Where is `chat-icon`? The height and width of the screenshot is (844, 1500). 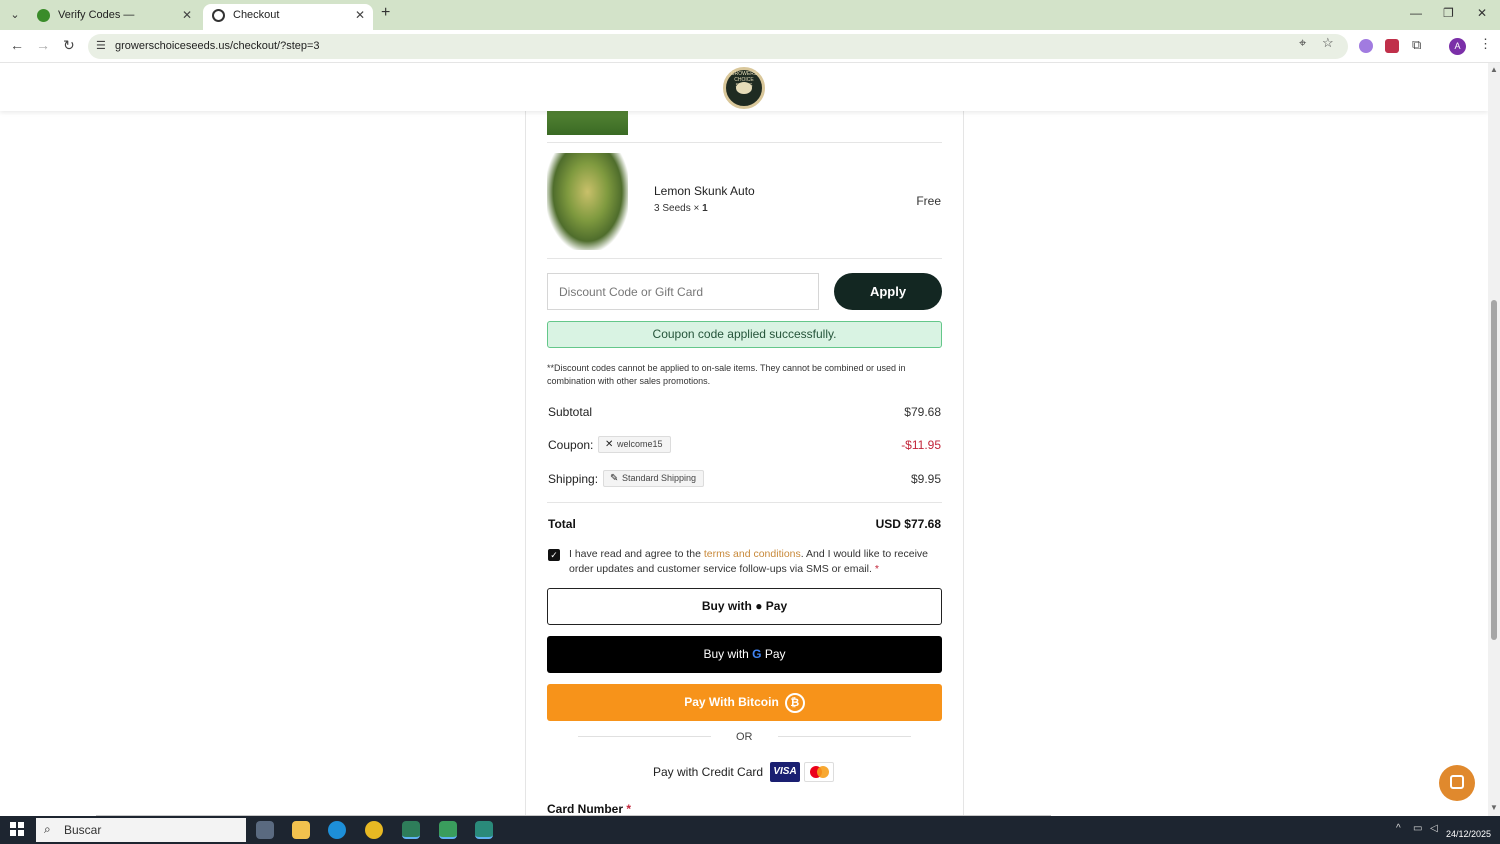 chat-icon is located at coordinates (1457, 782).